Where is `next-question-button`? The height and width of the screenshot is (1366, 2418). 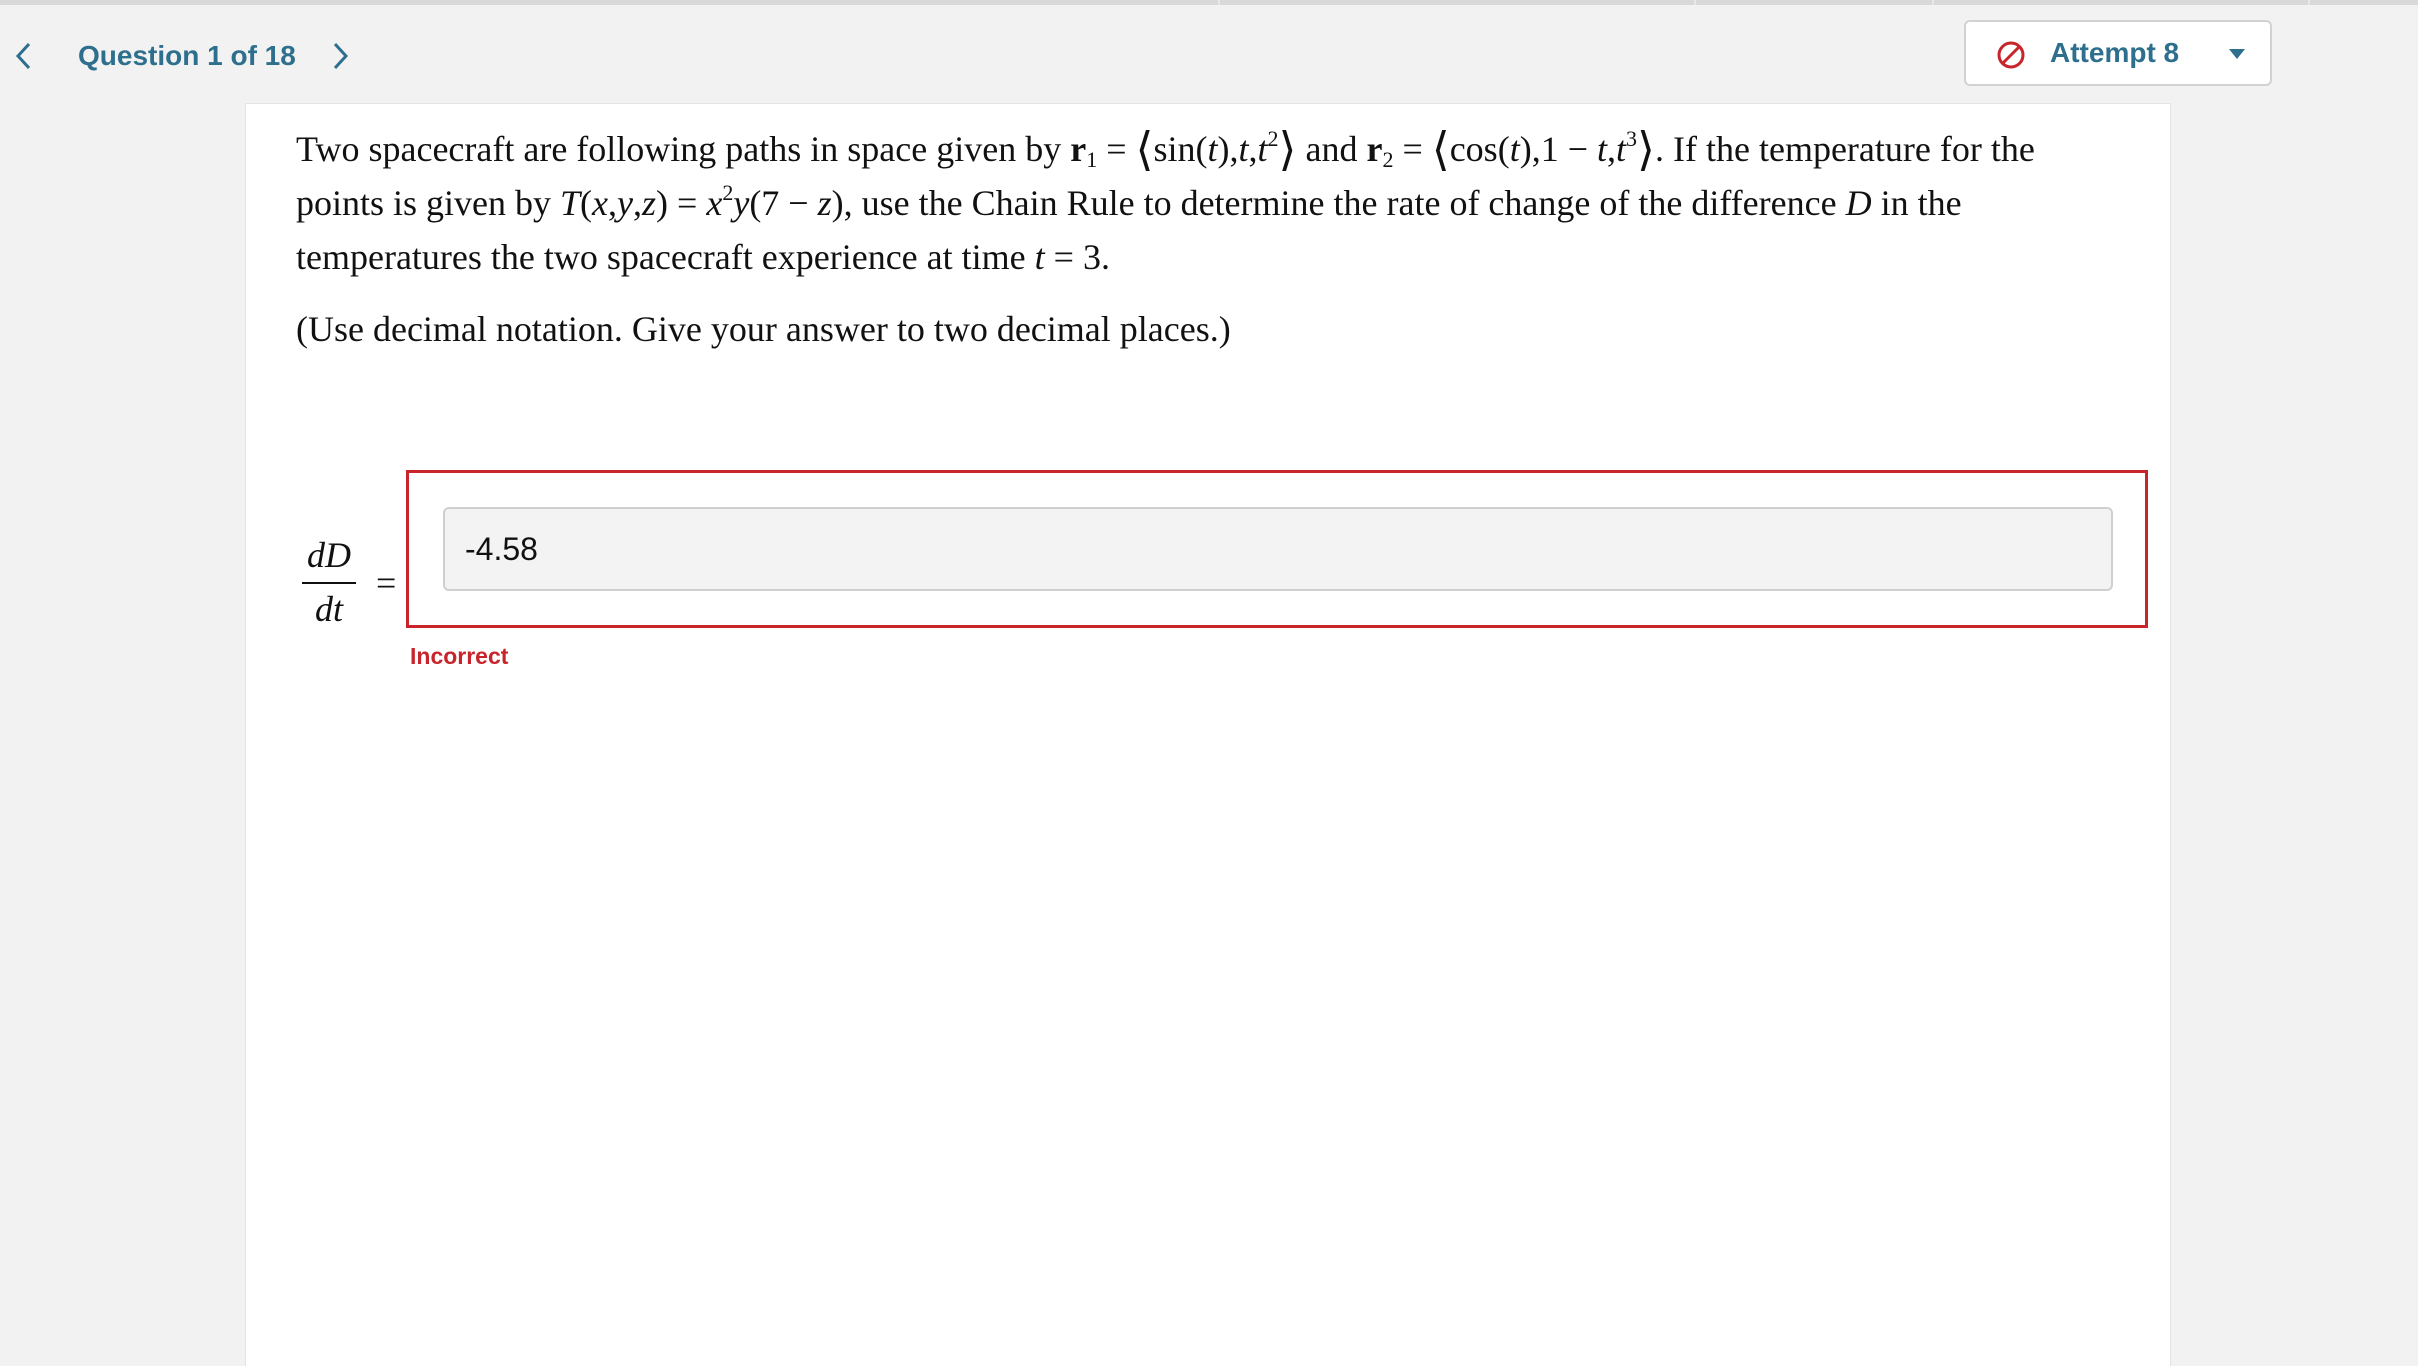
next-question-button is located at coordinates (340, 56).